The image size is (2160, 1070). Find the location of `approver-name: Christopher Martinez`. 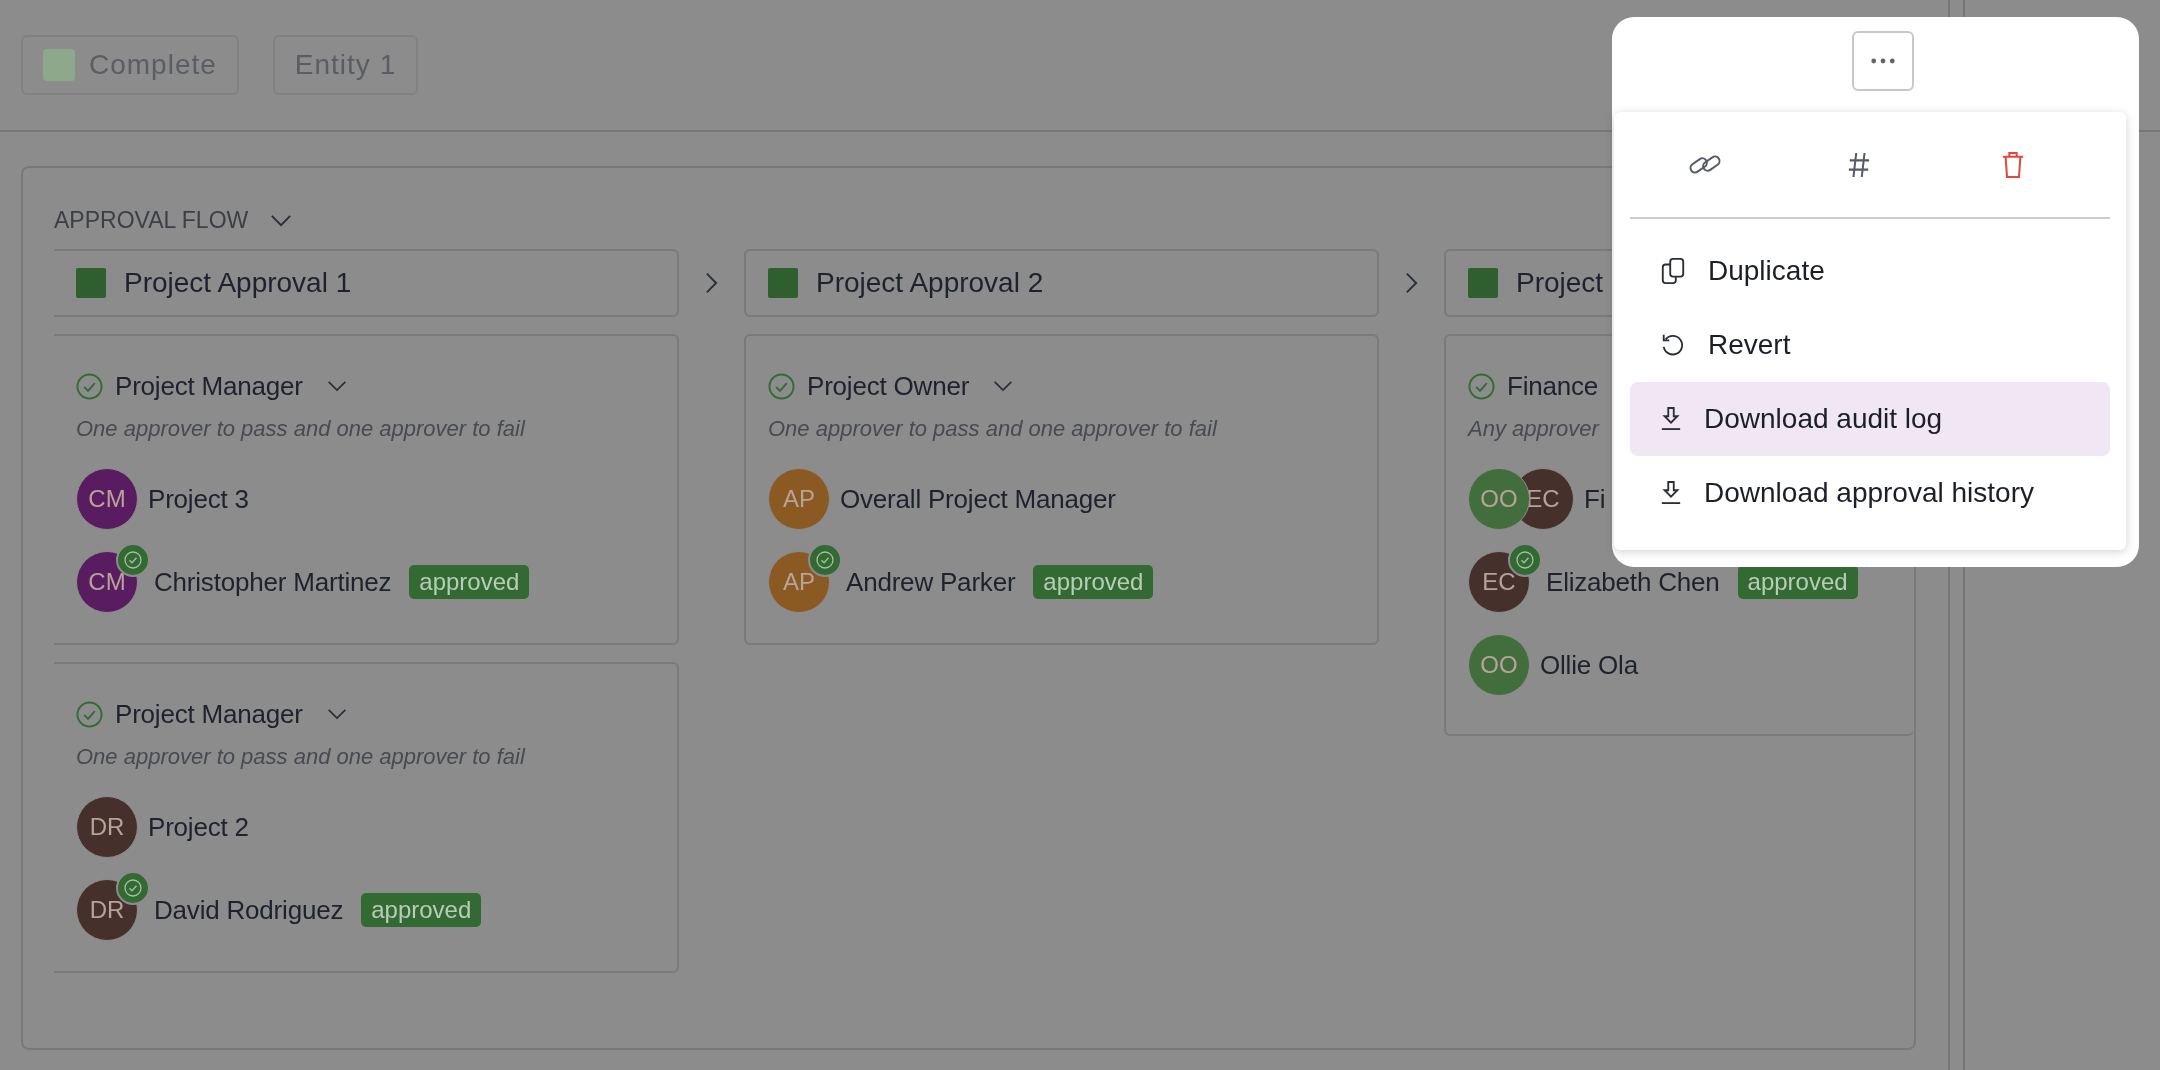

approver-name: Christopher Martinez is located at coordinates (273, 582).